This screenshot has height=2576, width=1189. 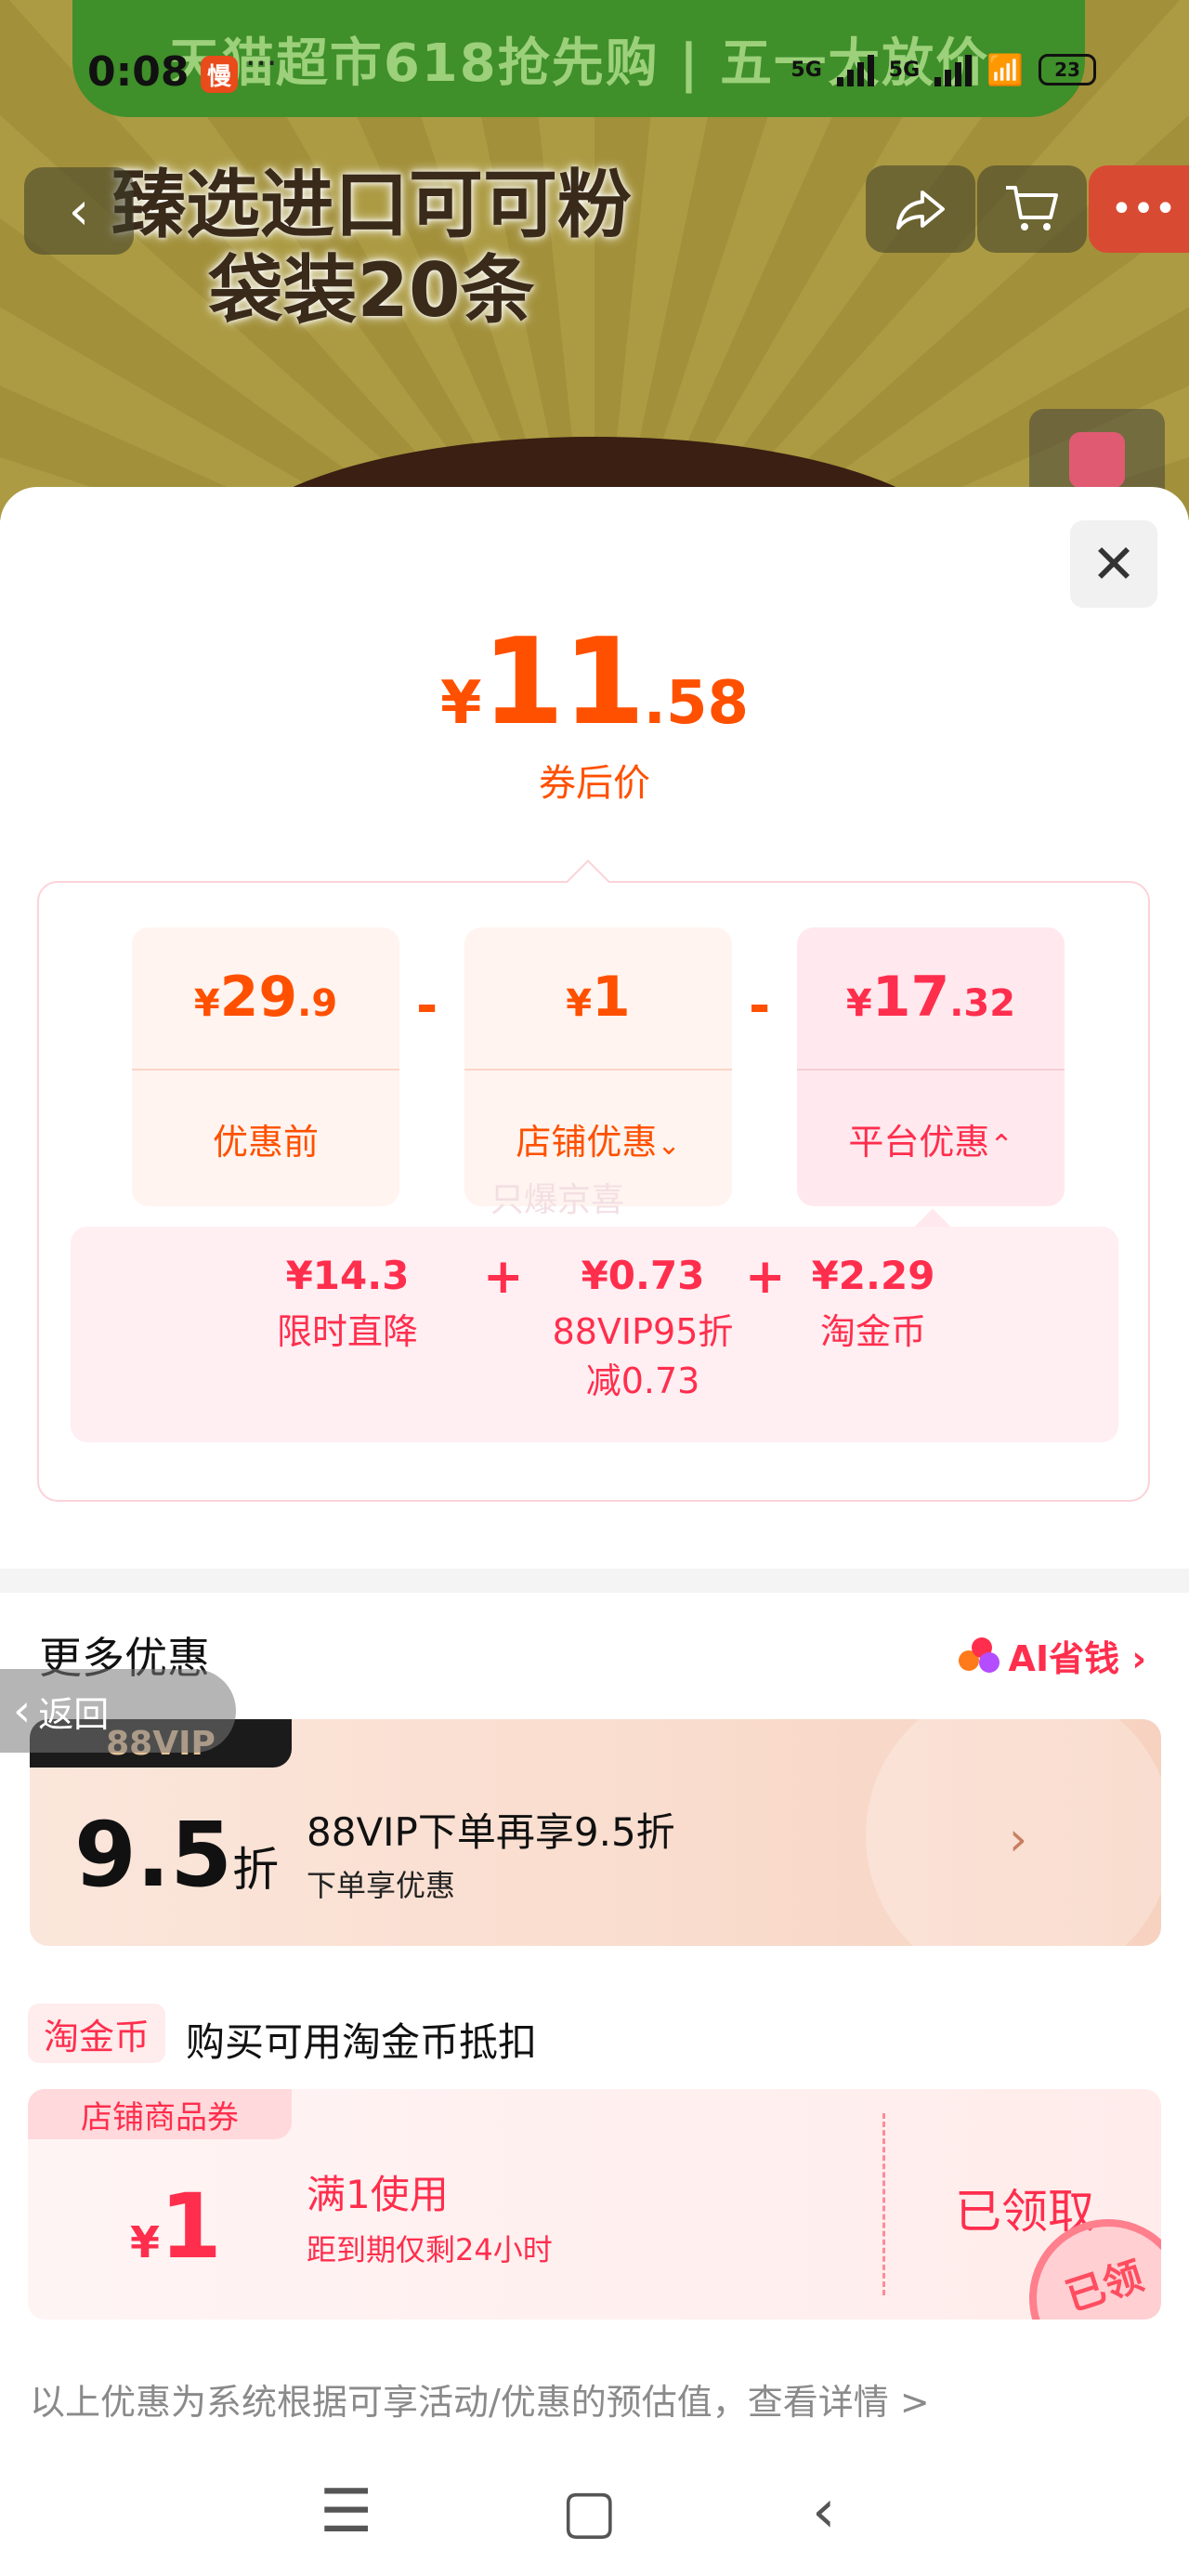 What do you see at coordinates (1077, 1658) in the screenshot?
I see `ai-save-label: AI省钱 ›` at bounding box center [1077, 1658].